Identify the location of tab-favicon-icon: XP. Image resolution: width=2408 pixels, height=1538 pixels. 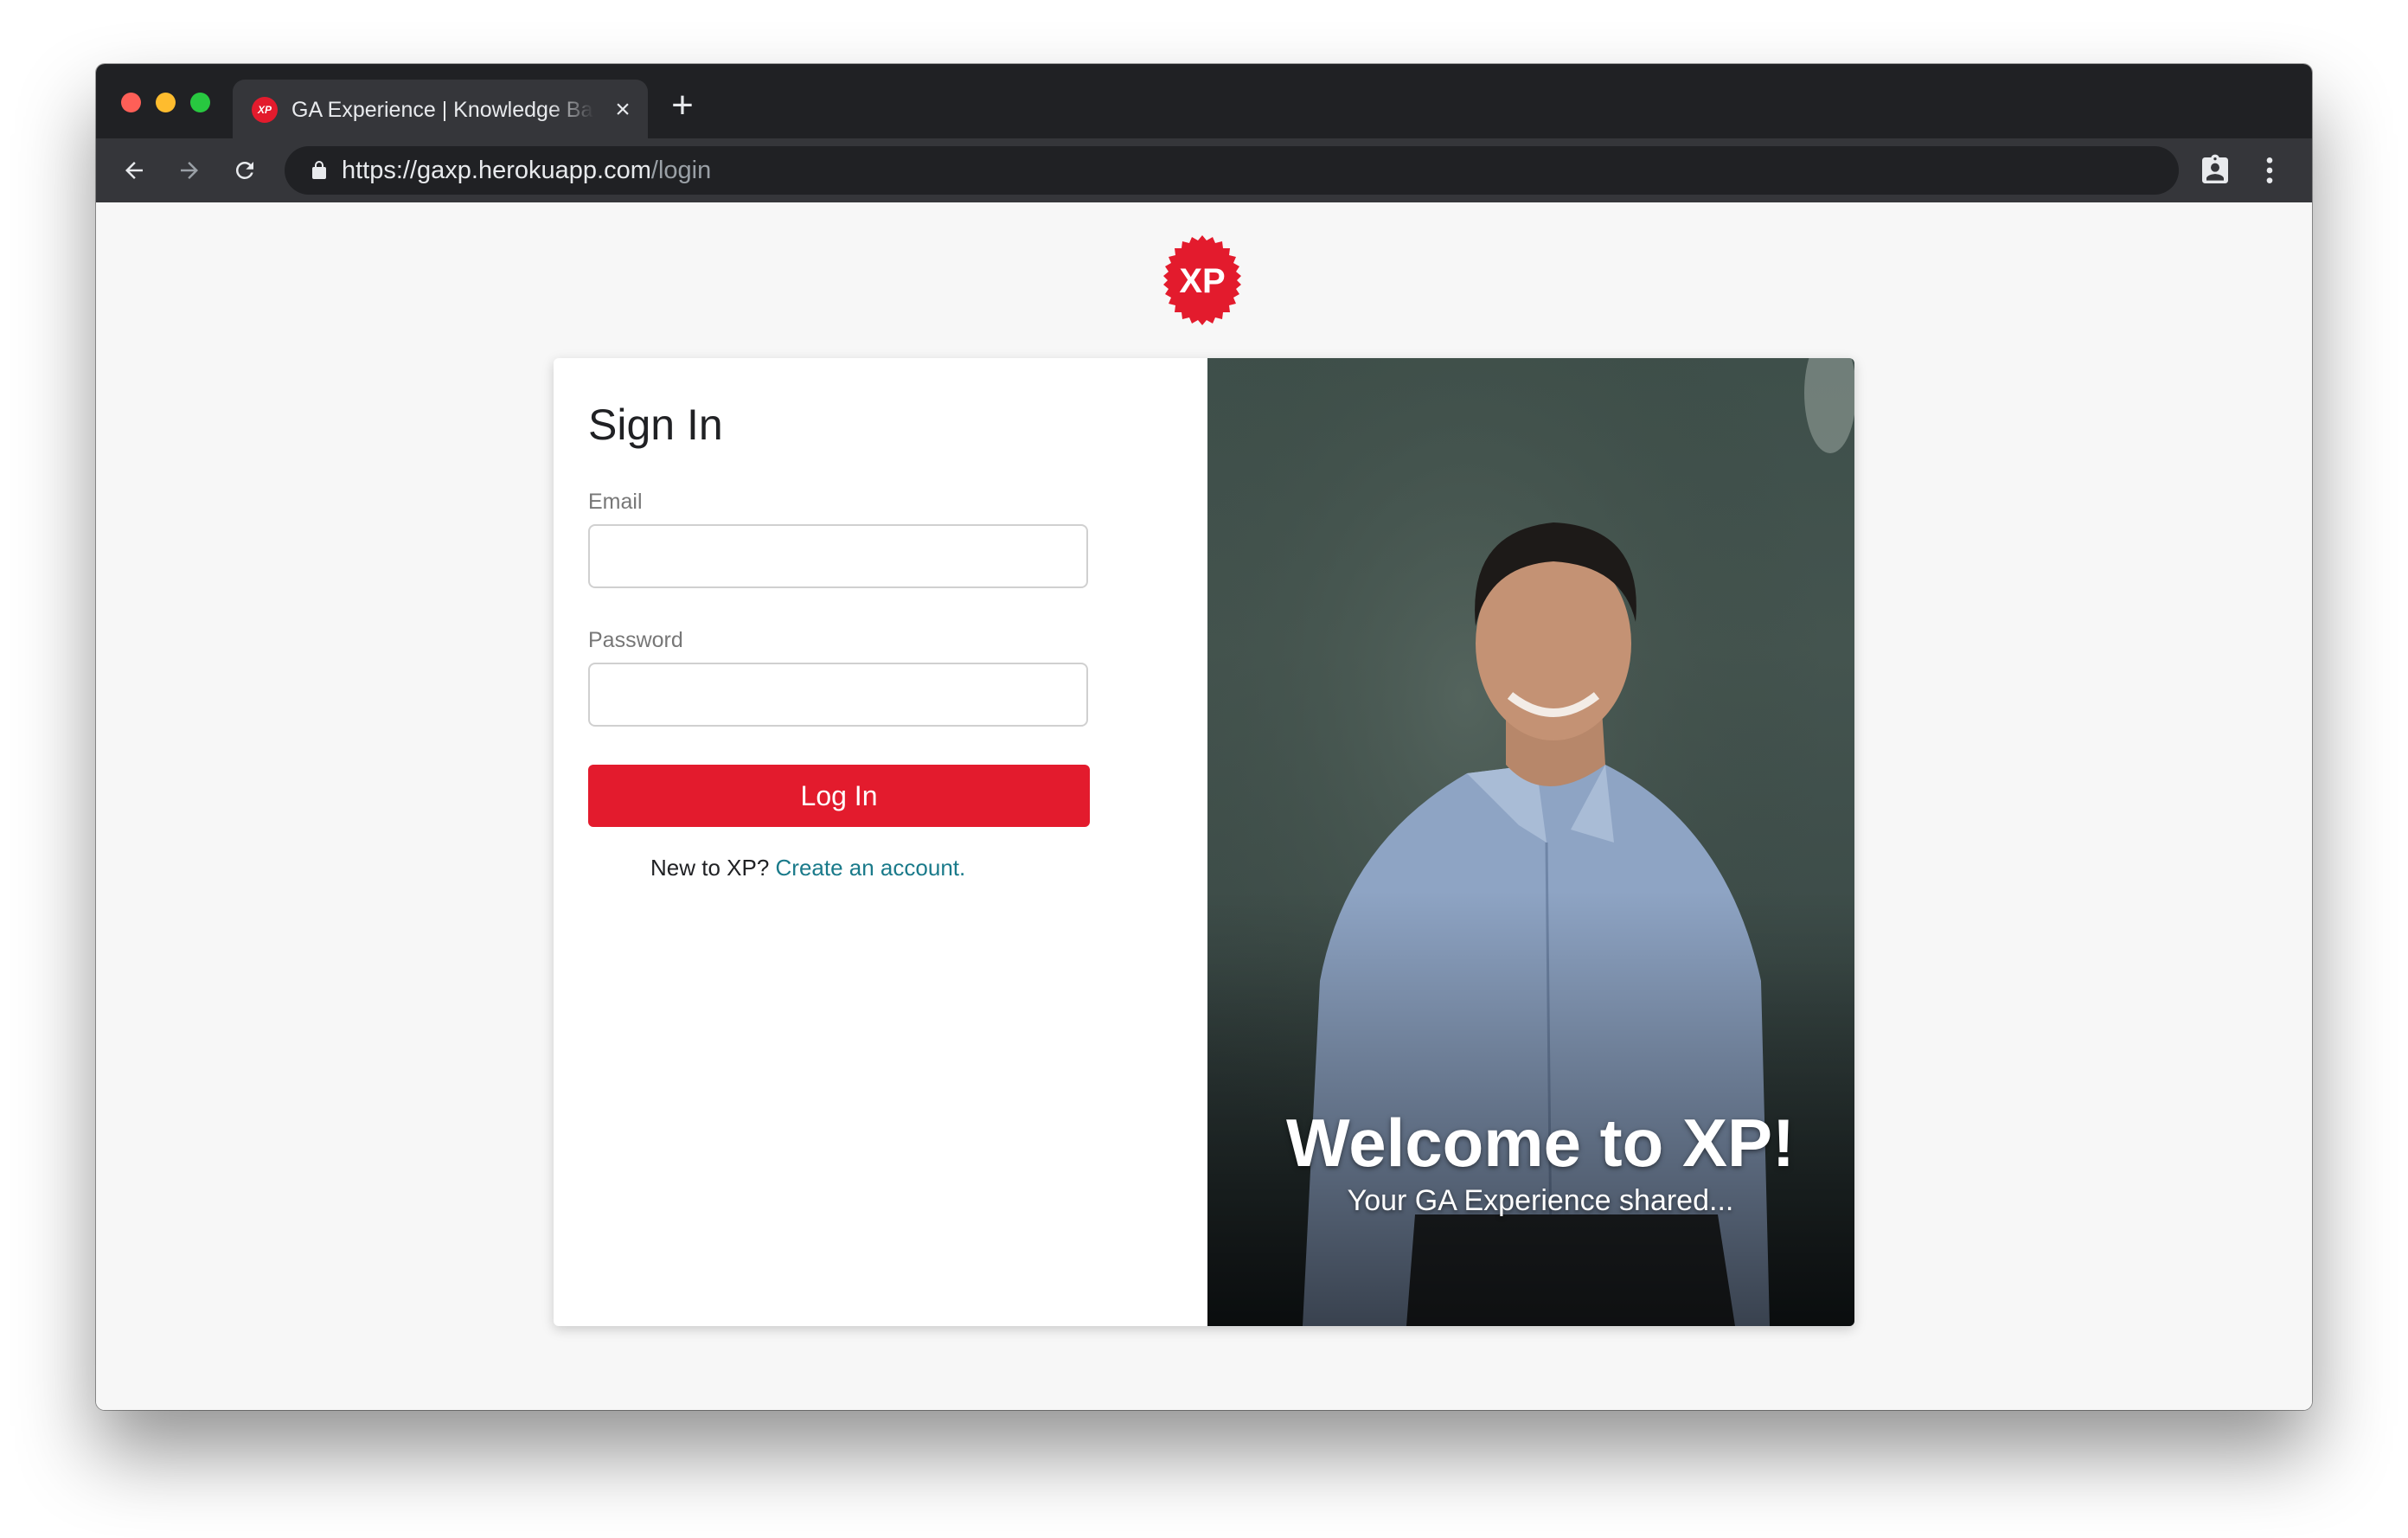
(265, 110).